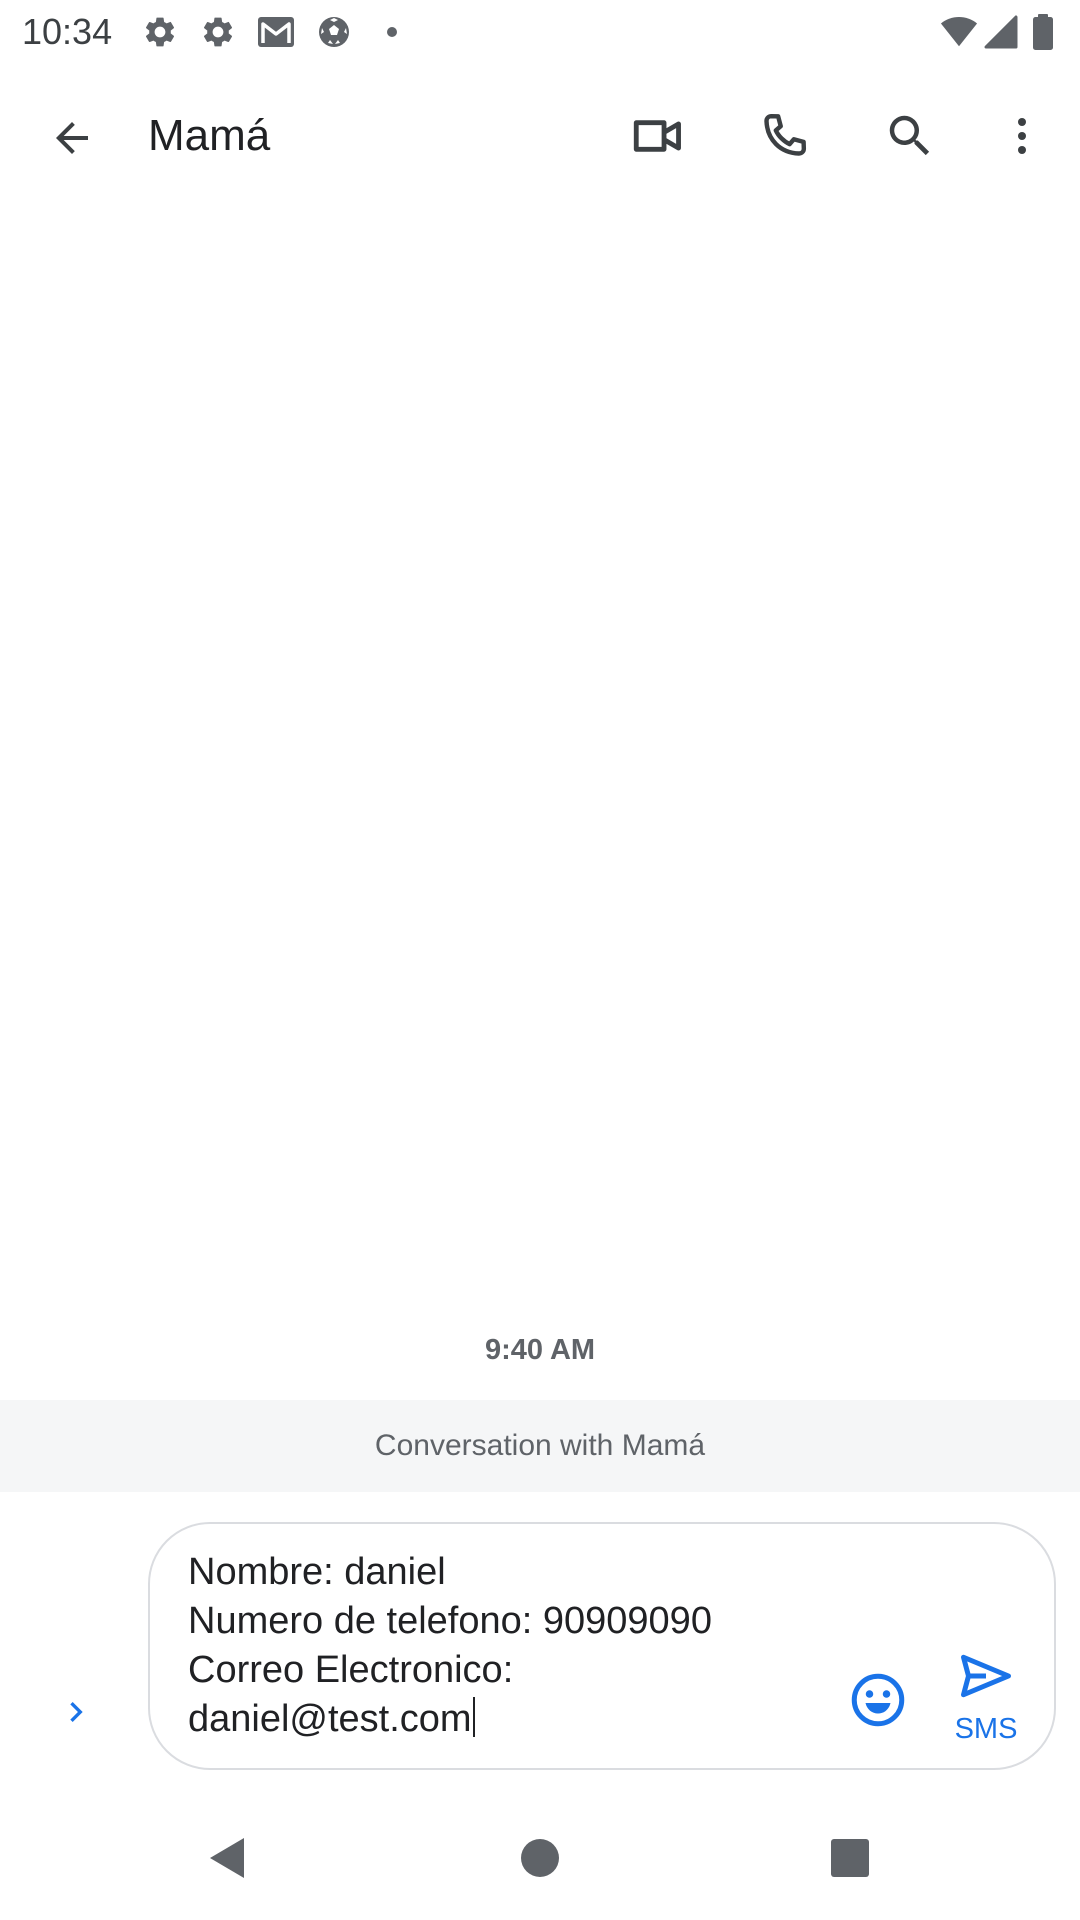 The width and height of the screenshot is (1080, 1920). Describe the element at coordinates (1043, 32) in the screenshot. I see `battery-icon` at that location.